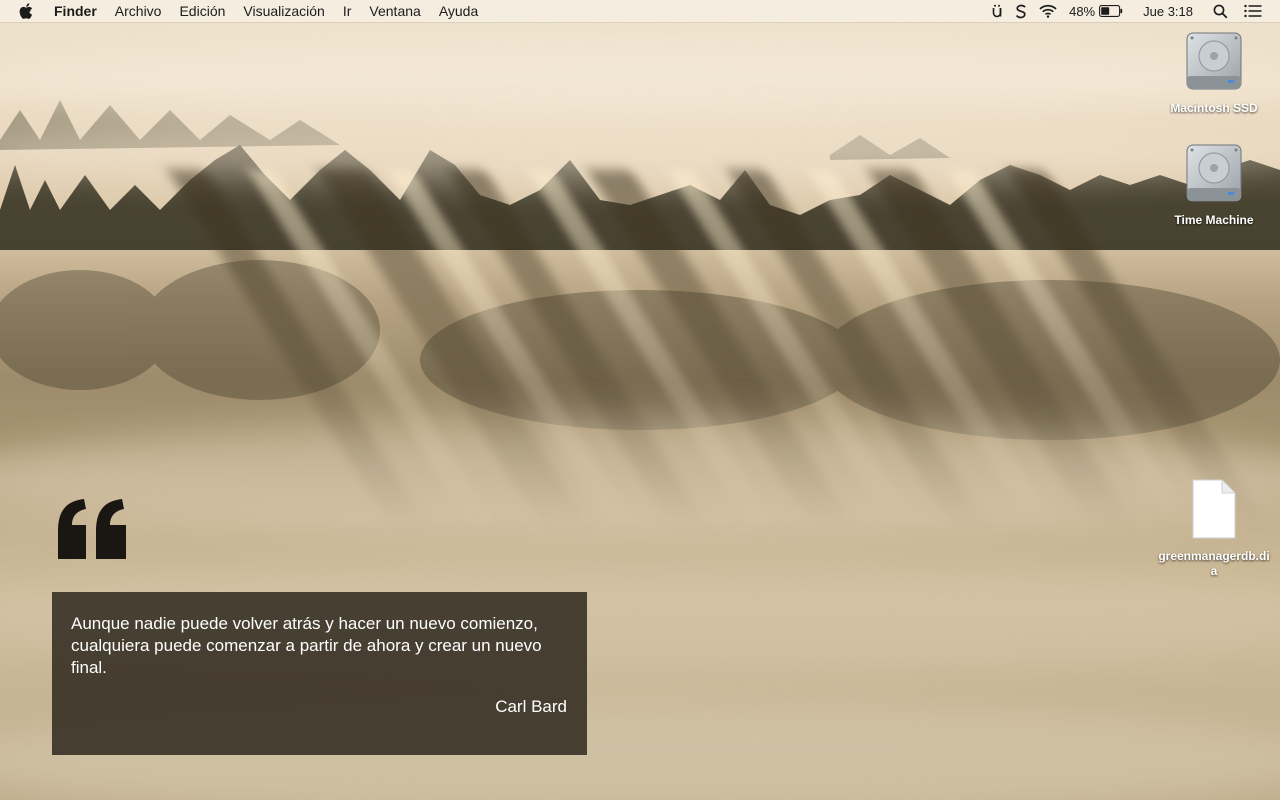 The image size is (1280, 800). Describe the element at coordinates (1214, 511) in the screenshot. I see `document-icon` at that location.